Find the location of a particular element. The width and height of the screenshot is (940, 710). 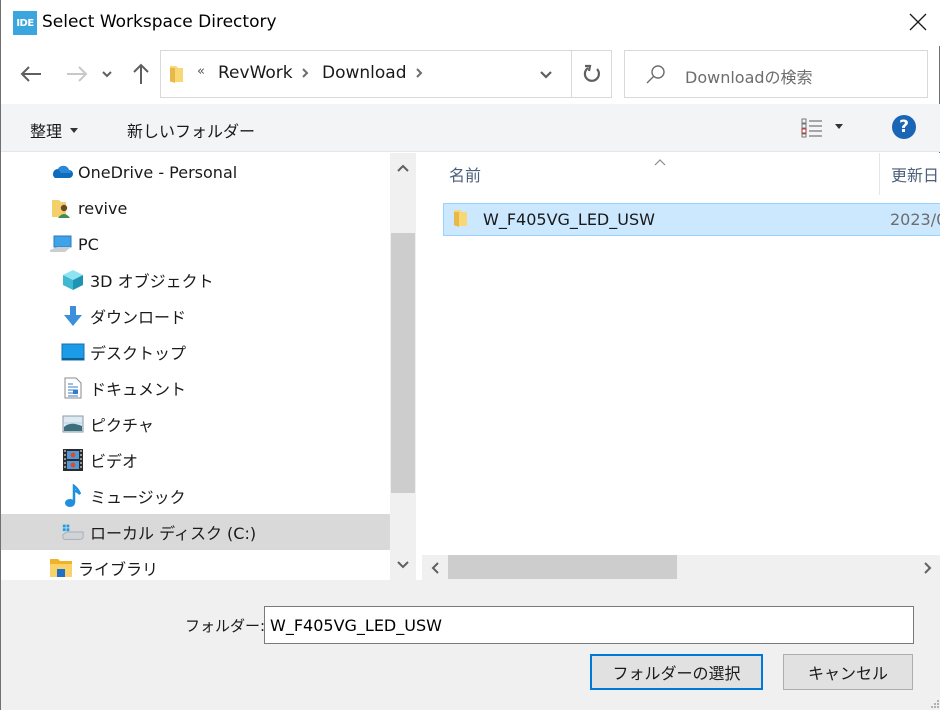

nav-item-local-disk: ローカル ディスク (C:) is located at coordinates (195, 532).